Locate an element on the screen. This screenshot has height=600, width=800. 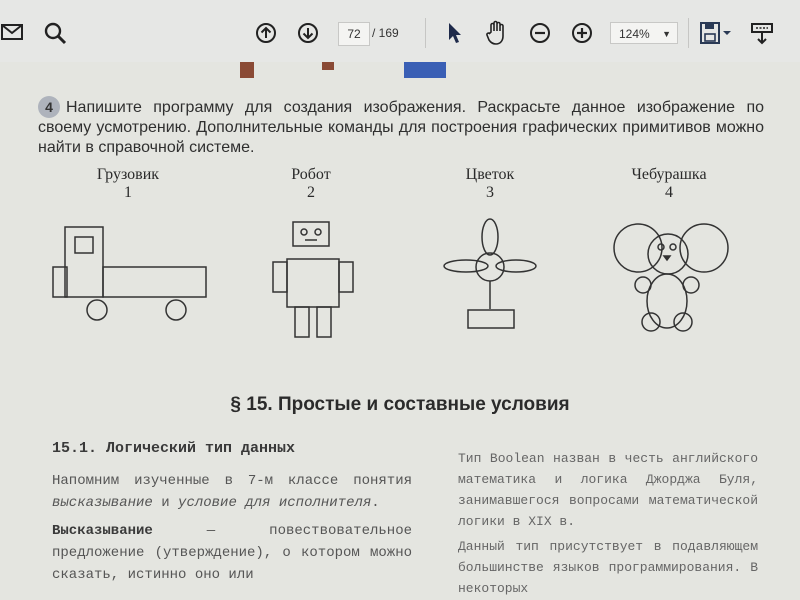
zoom-out-icon is located at coordinates (540, 33).